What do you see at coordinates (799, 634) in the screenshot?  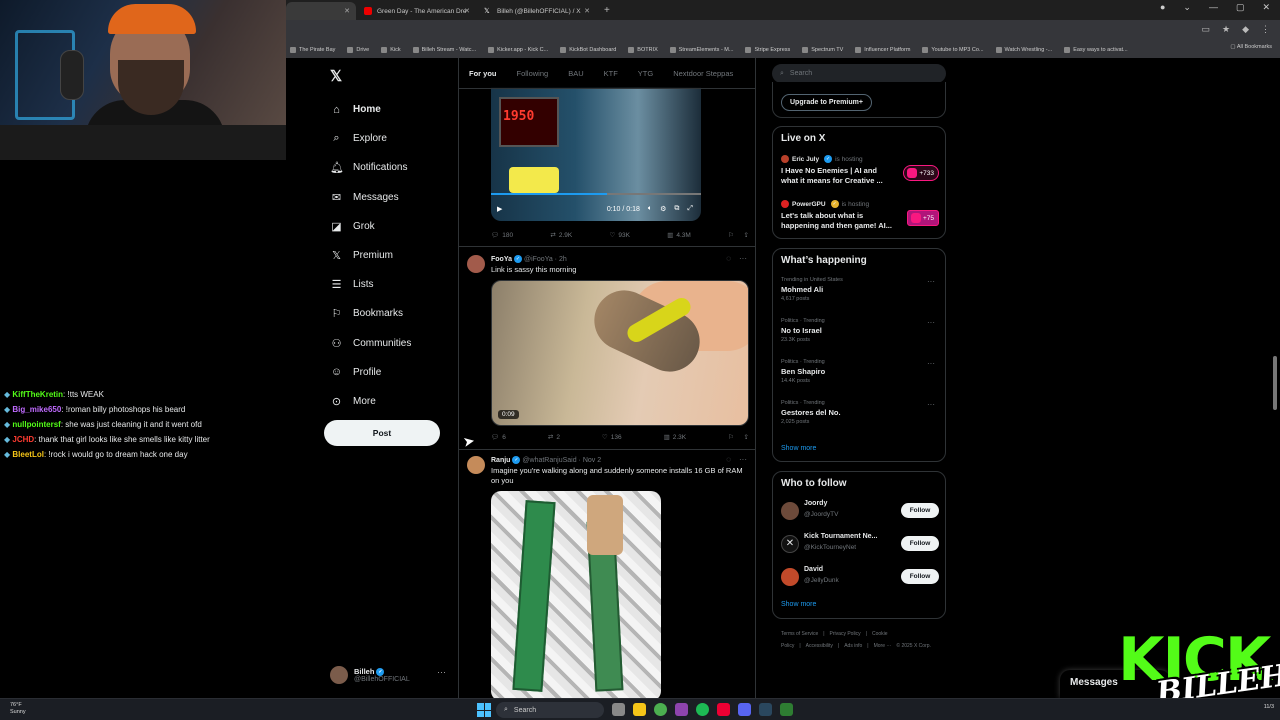 I see `footer-link: Terms of Service` at bounding box center [799, 634].